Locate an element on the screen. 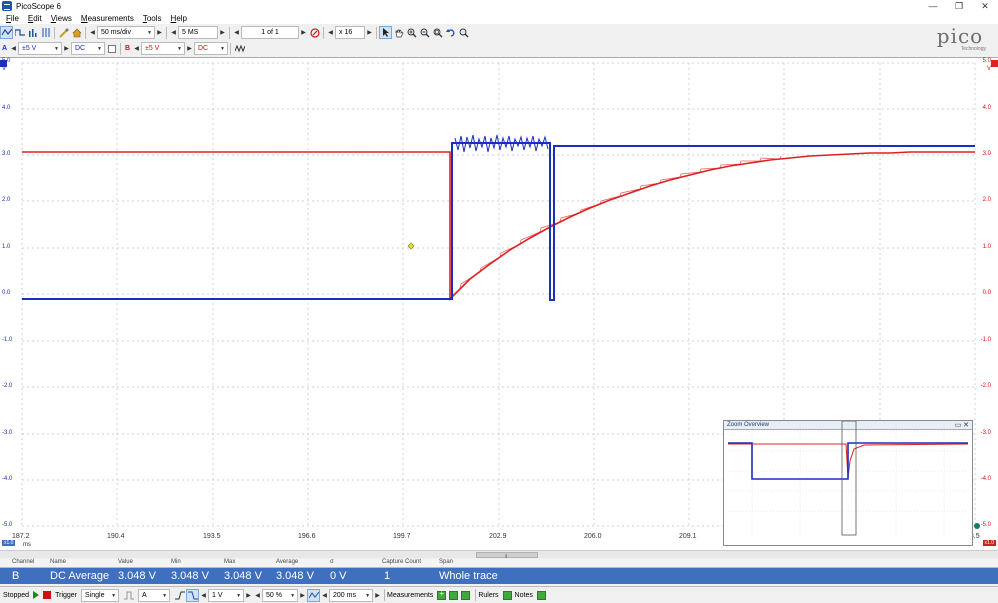 The height and width of the screenshot is (603, 998). capture-index-field: 1 of 1 is located at coordinates (270, 32).